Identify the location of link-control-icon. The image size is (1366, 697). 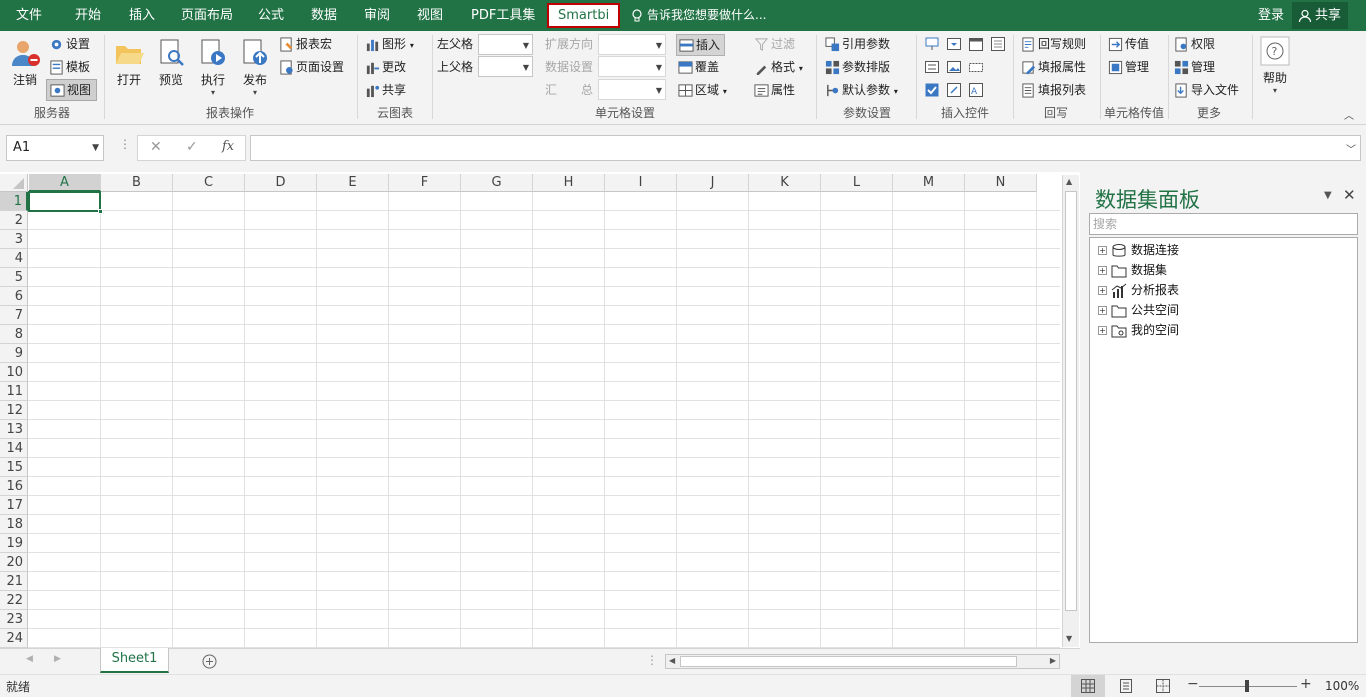
(954, 90).